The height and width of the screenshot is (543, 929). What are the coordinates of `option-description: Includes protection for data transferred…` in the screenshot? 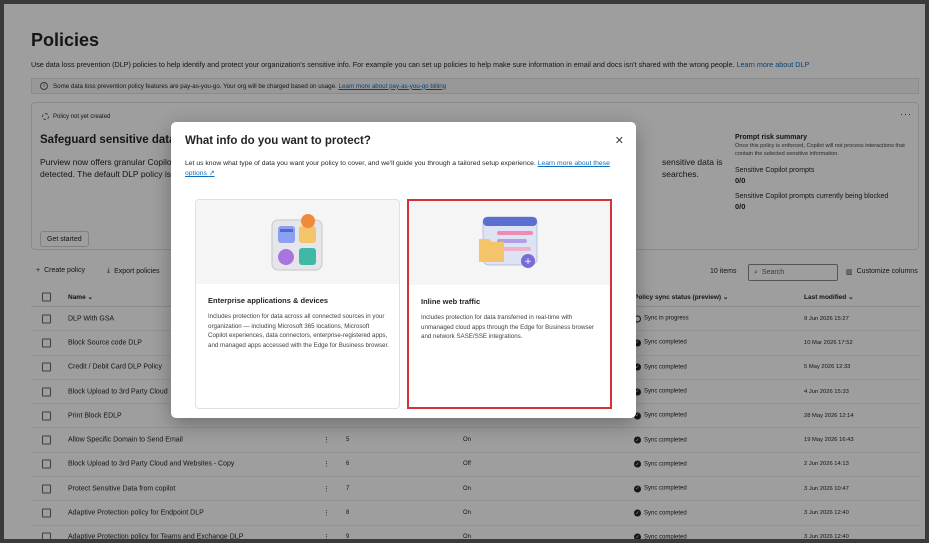 It's located at (508, 327).